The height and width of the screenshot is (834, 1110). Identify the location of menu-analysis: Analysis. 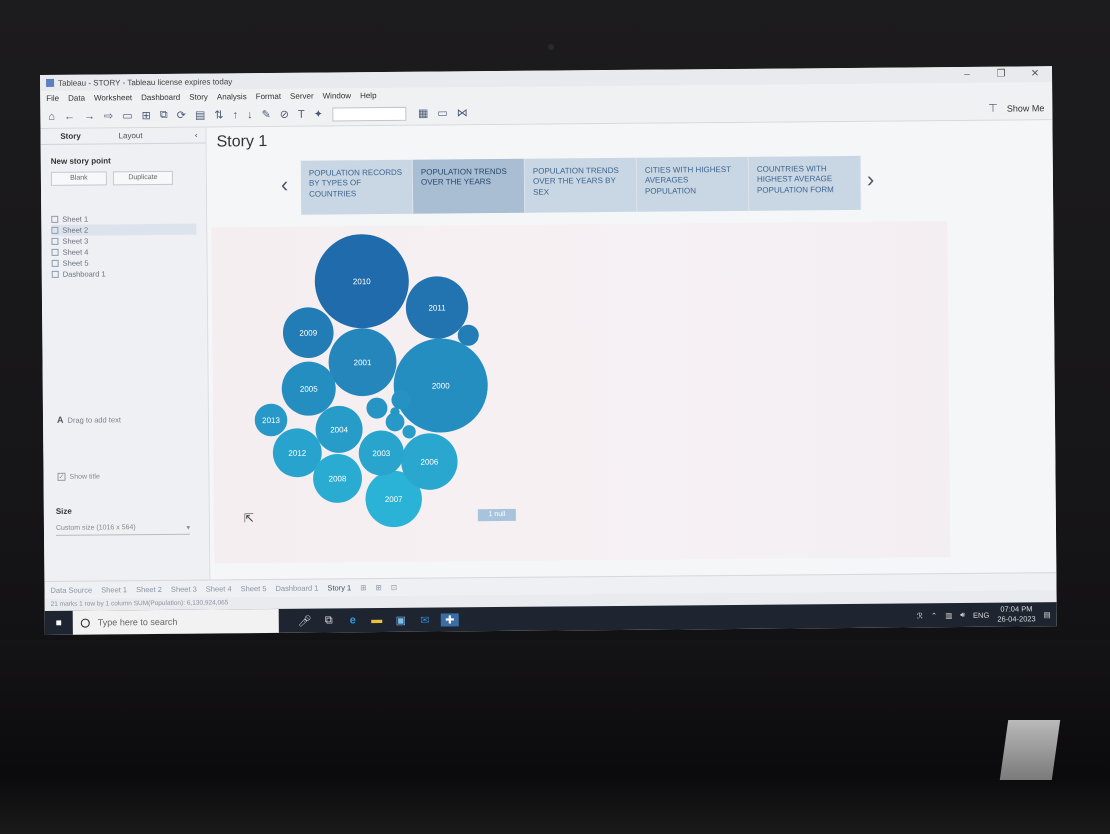
(232, 96).